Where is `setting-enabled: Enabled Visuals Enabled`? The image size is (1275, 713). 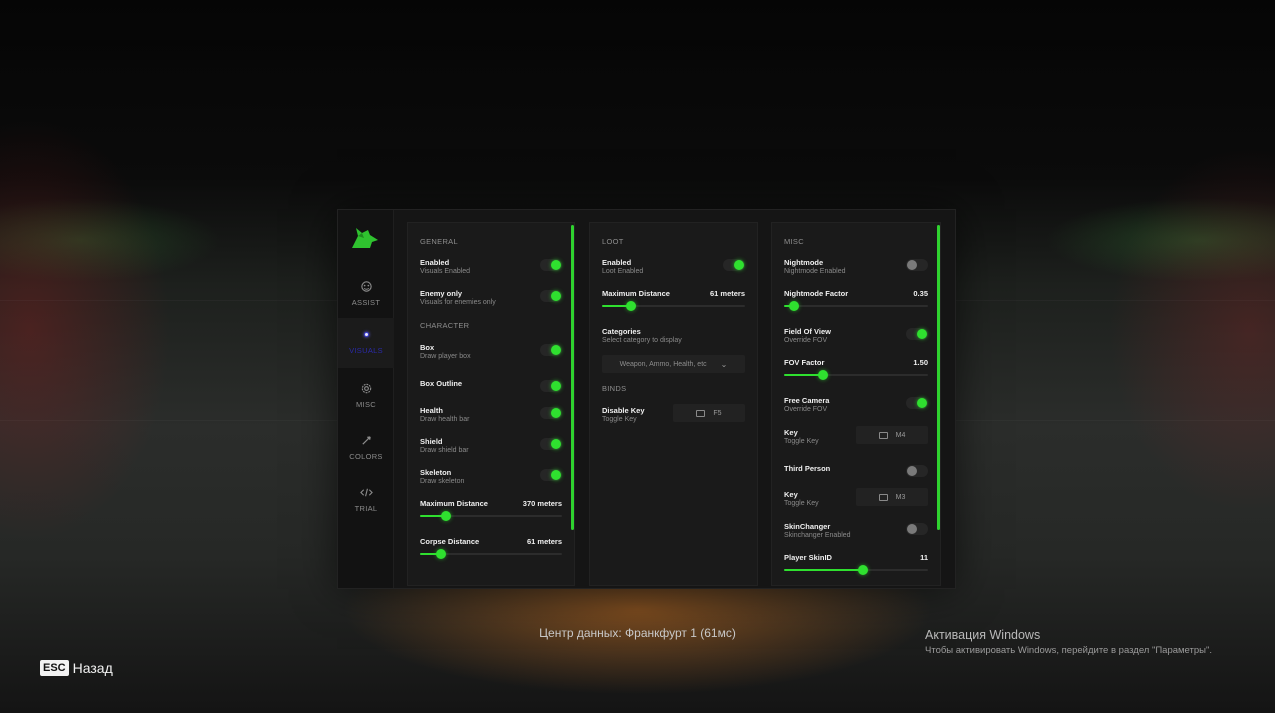
setting-enabled: Enabled Visuals Enabled is located at coordinates (491, 269).